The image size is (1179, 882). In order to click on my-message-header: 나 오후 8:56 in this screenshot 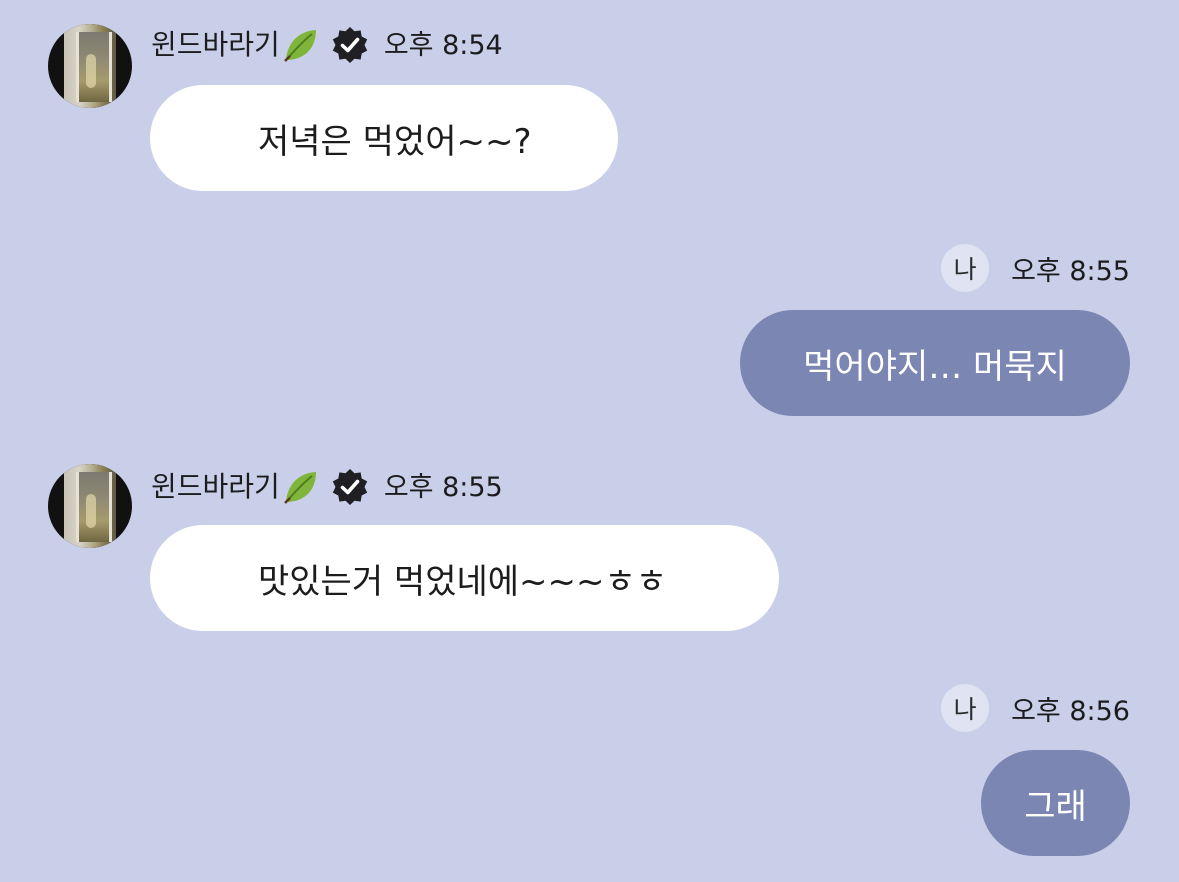, I will do `click(1035, 708)`.